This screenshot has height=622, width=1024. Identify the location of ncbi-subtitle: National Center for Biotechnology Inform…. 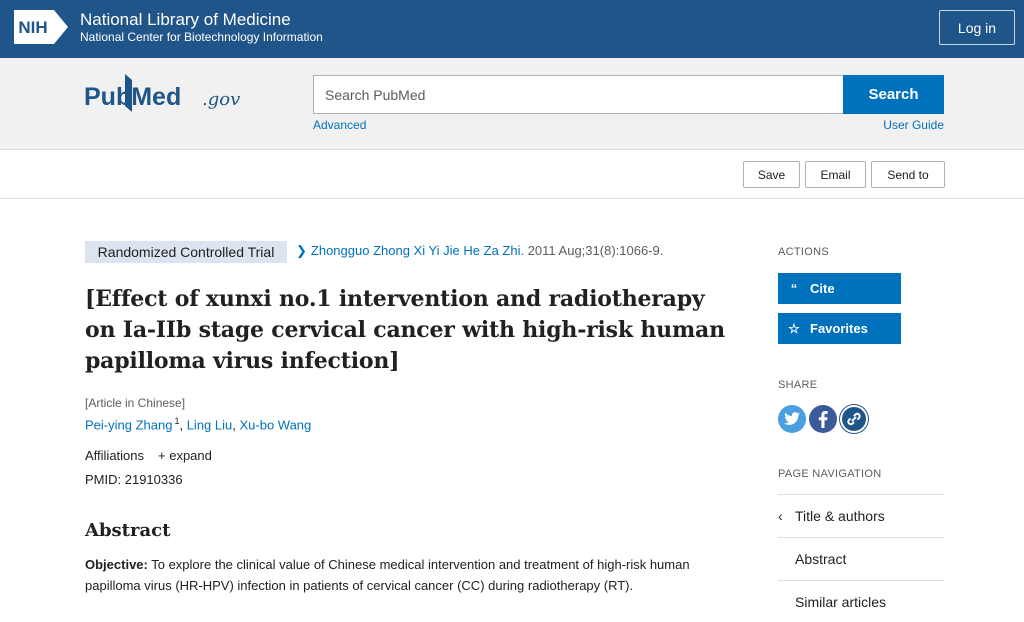
(201, 37).